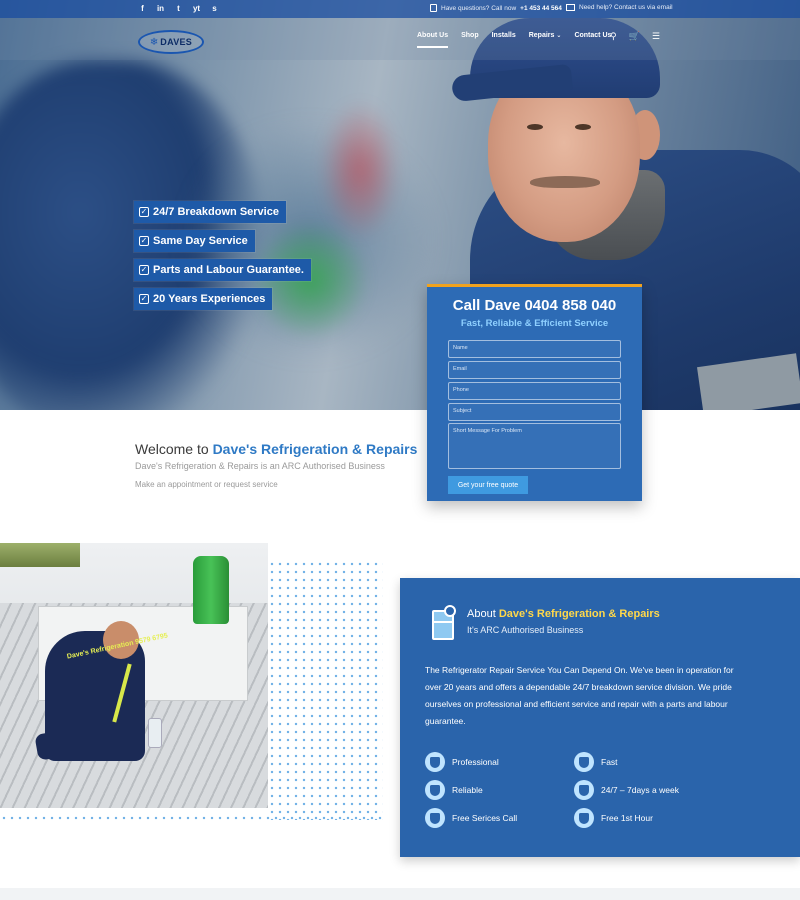 The image size is (800, 900). I want to click on email-label: Need help? Contact us via email, so click(626, 7).